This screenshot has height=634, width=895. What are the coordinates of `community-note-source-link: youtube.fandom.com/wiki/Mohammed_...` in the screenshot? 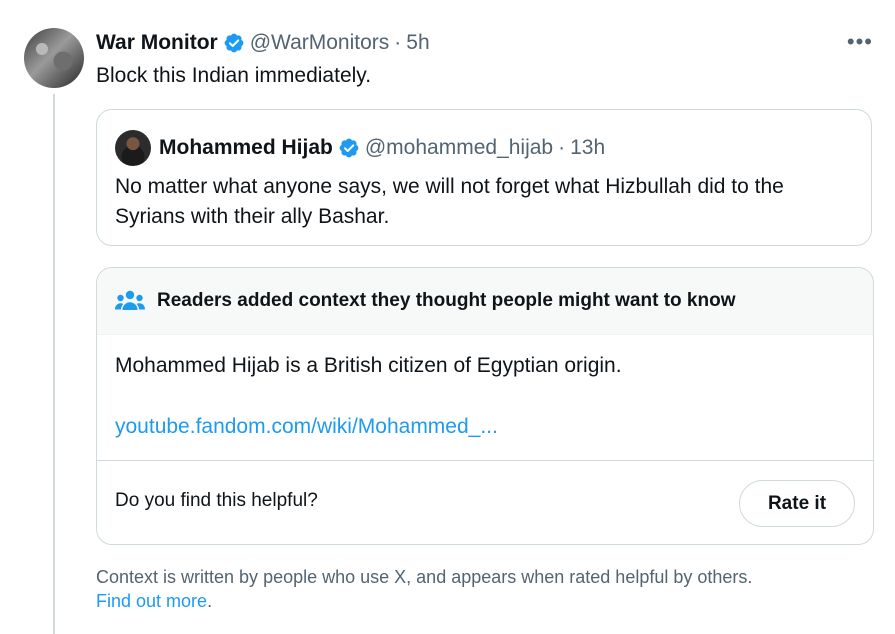 It's located at (306, 427).